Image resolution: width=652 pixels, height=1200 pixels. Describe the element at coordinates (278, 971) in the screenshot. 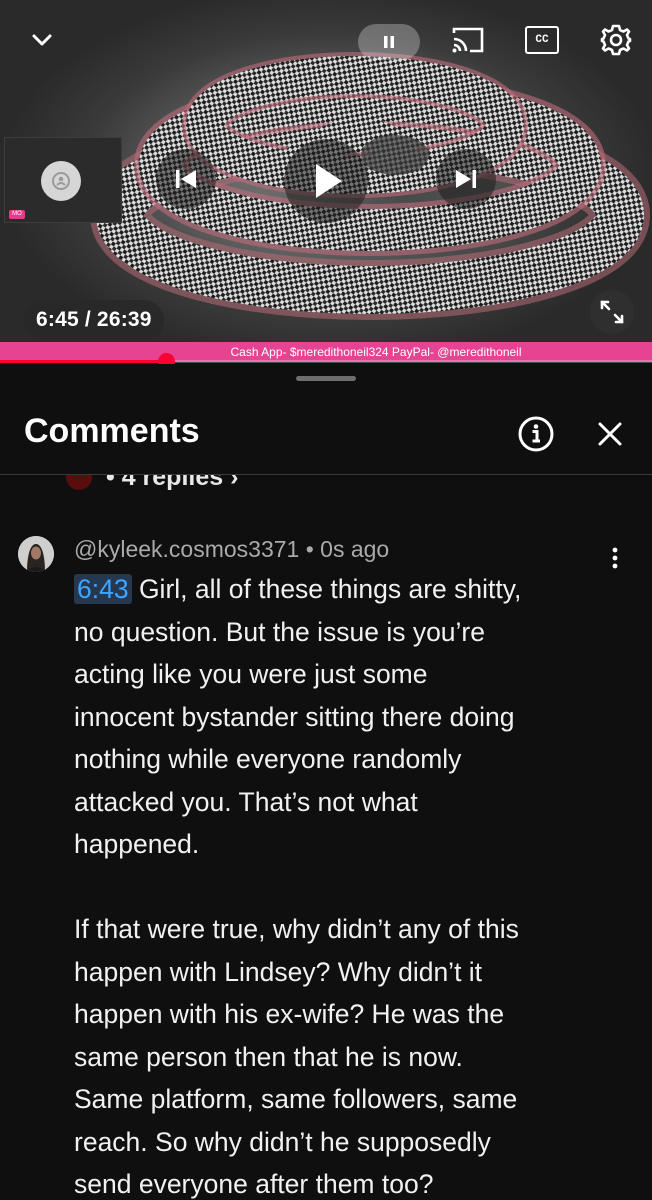

I see `comment-line: happen with Lindsey? Why didn’t it` at that location.